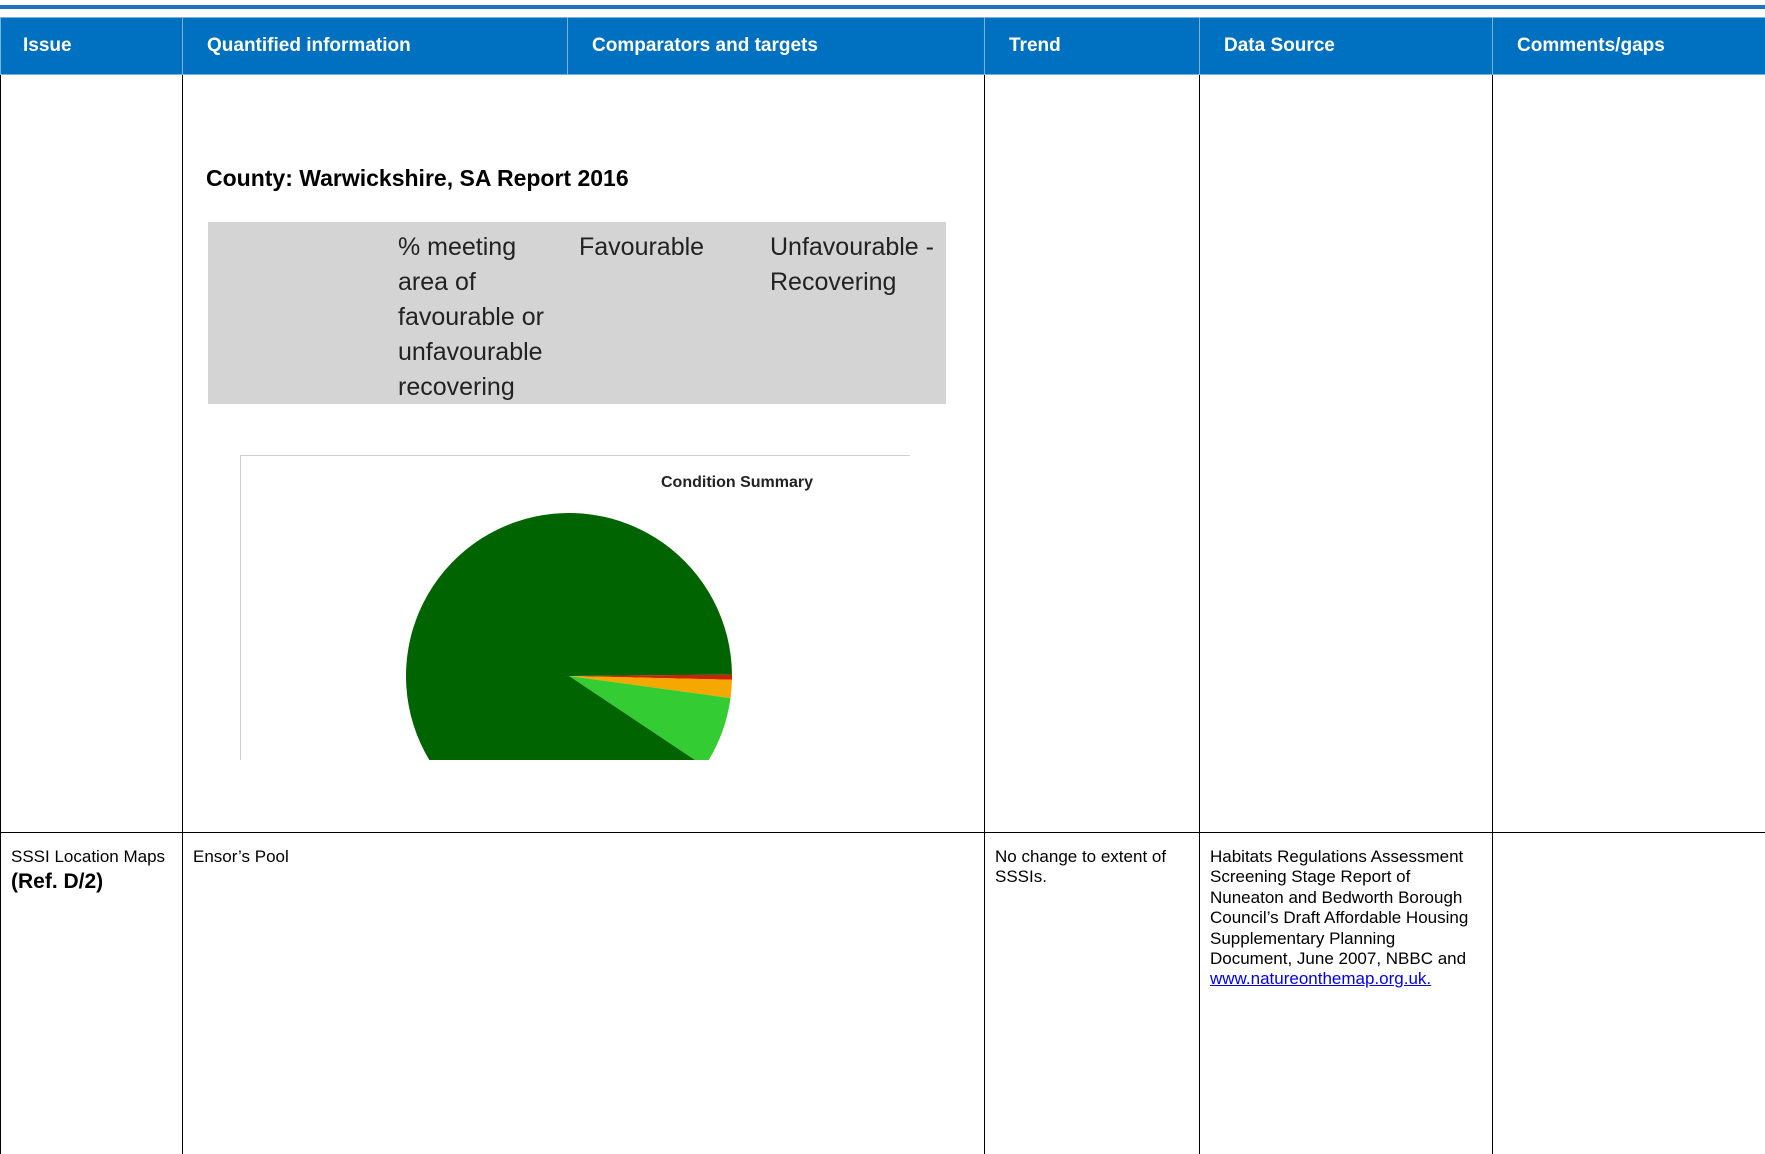  What do you see at coordinates (1346, 453) in the screenshot?
I see `data-source-cell` at bounding box center [1346, 453].